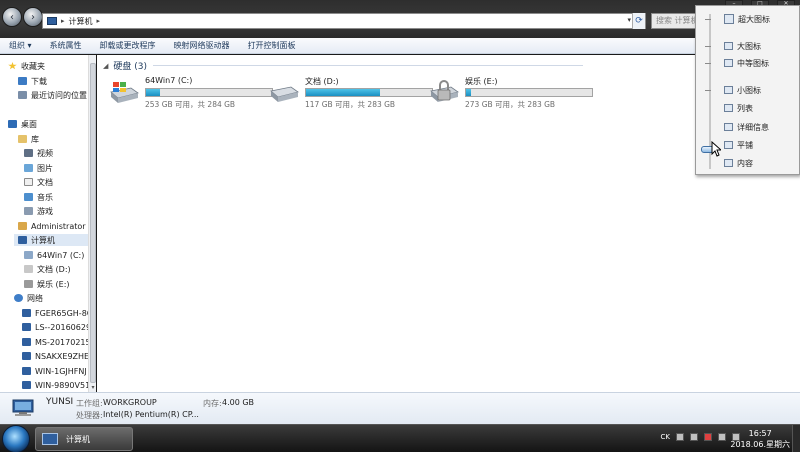 The image size is (800, 452). Describe the element at coordinates (728, 145) in the screenshot. I see `tiles-icon` at that location.